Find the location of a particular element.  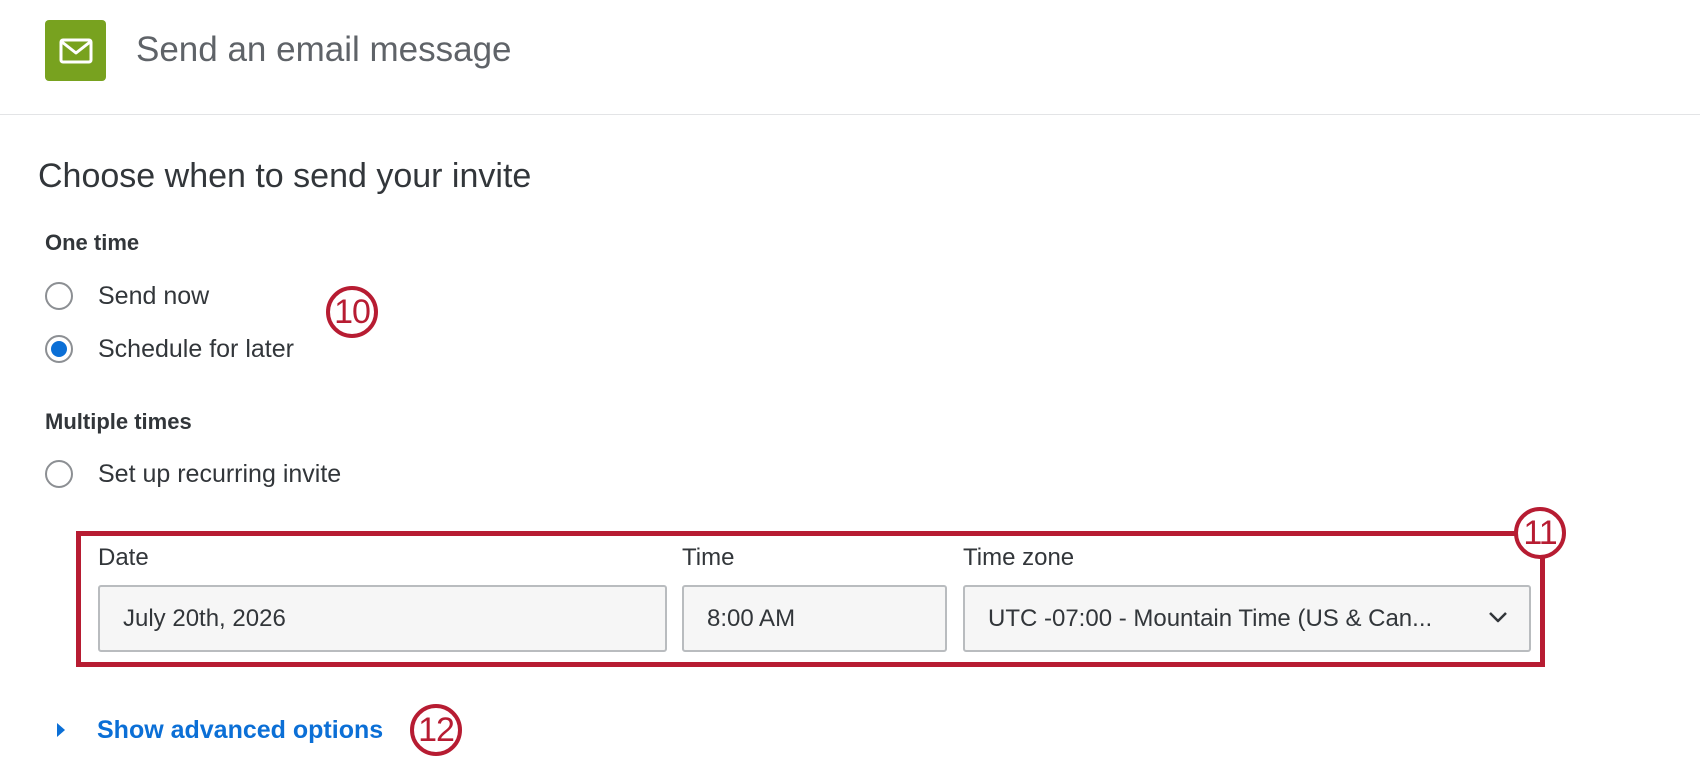

time-field: 8:00 AM is located at coordinates (814, 618).